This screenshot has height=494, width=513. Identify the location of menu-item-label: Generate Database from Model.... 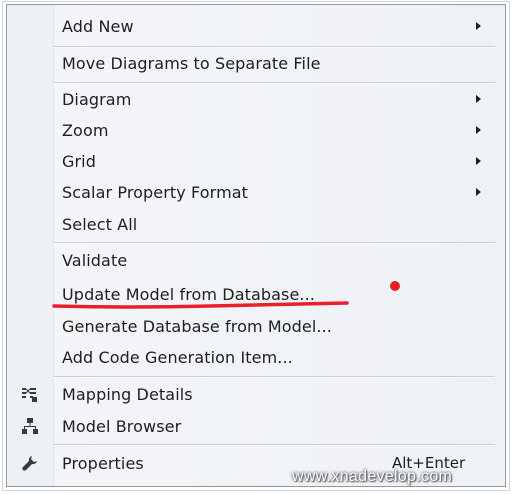
(197, 326).